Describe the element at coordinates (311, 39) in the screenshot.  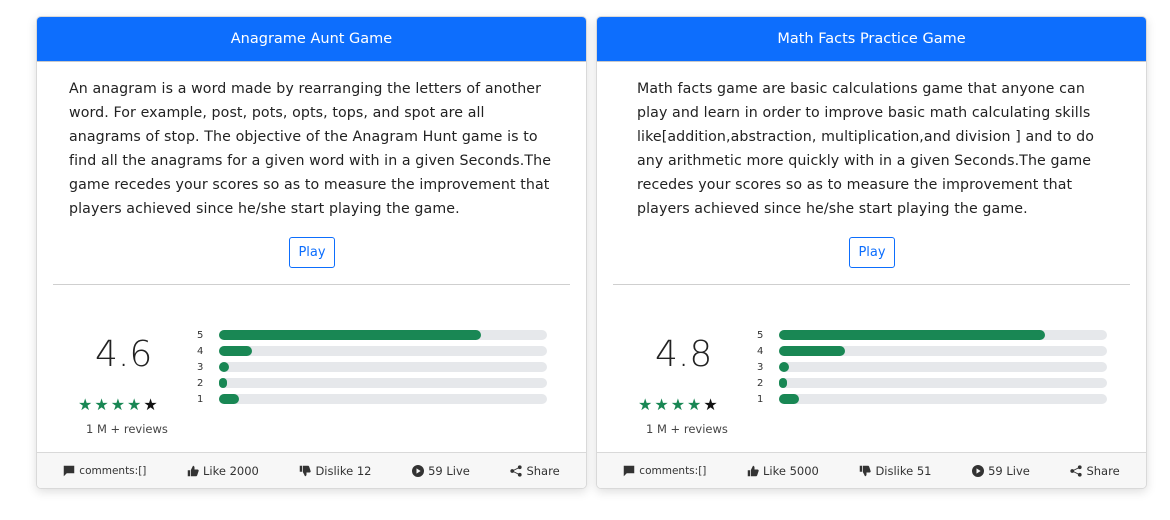
I see `card-title: Anagrame Aunt Game` at that location.